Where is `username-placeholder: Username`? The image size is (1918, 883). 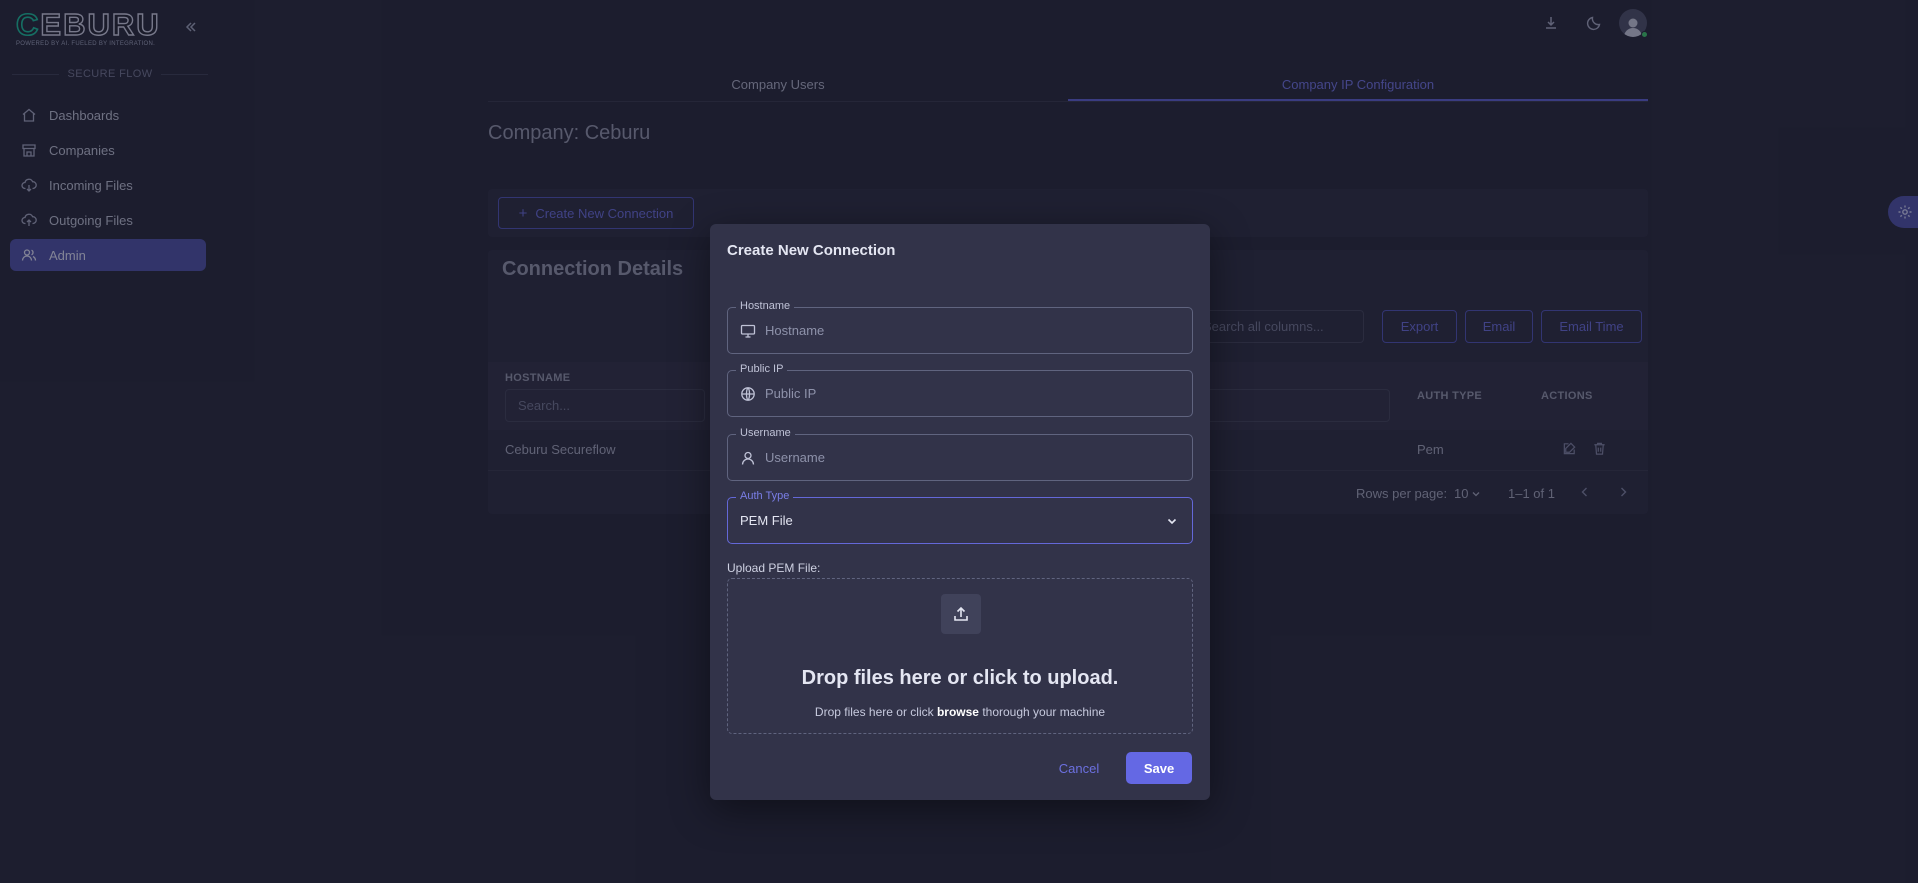 username-placeholder: Username is located at coordinates (795, 457).